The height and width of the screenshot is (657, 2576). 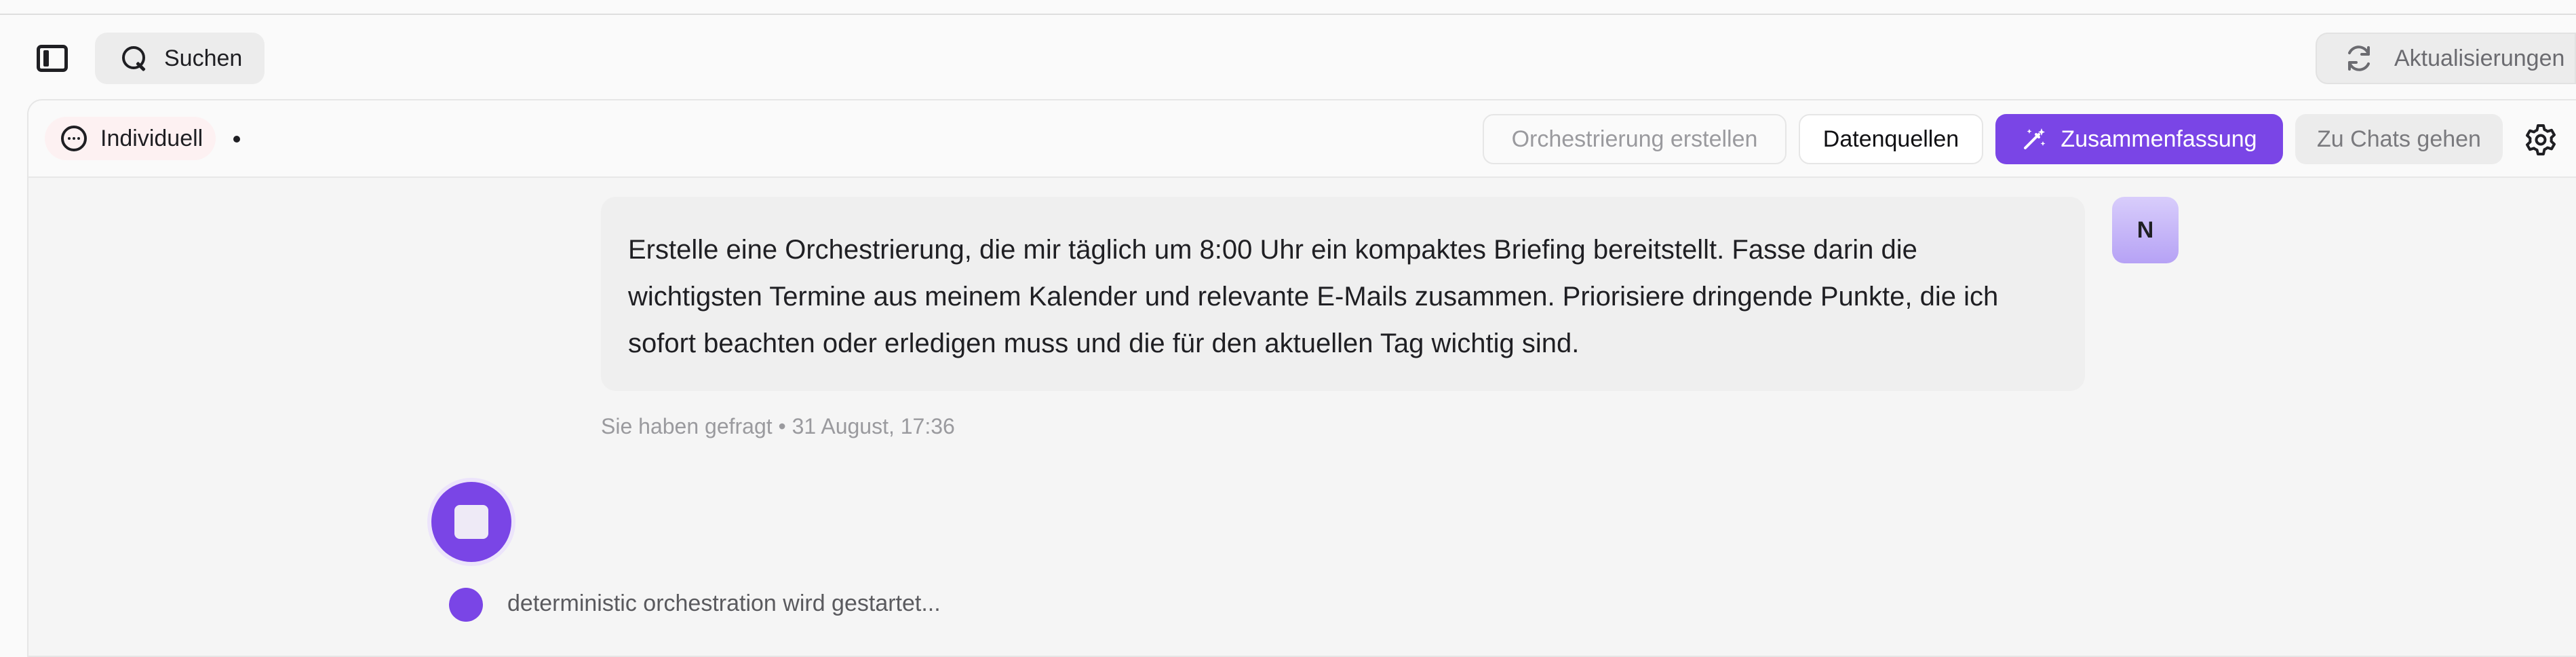 I want to click on summary-label: Zusammenfassung, so click(x=2159, y=139).